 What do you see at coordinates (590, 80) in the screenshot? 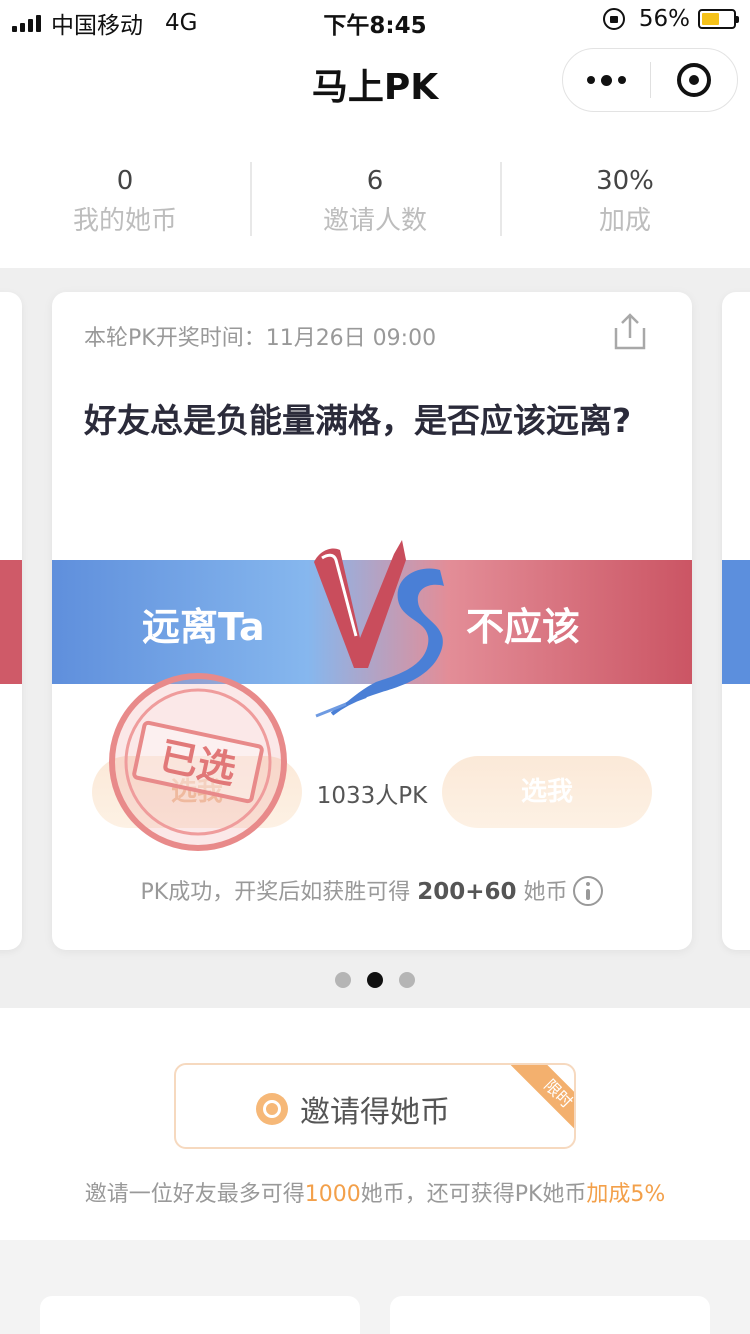
I see `more-icon` at bounding box center [590, 80].